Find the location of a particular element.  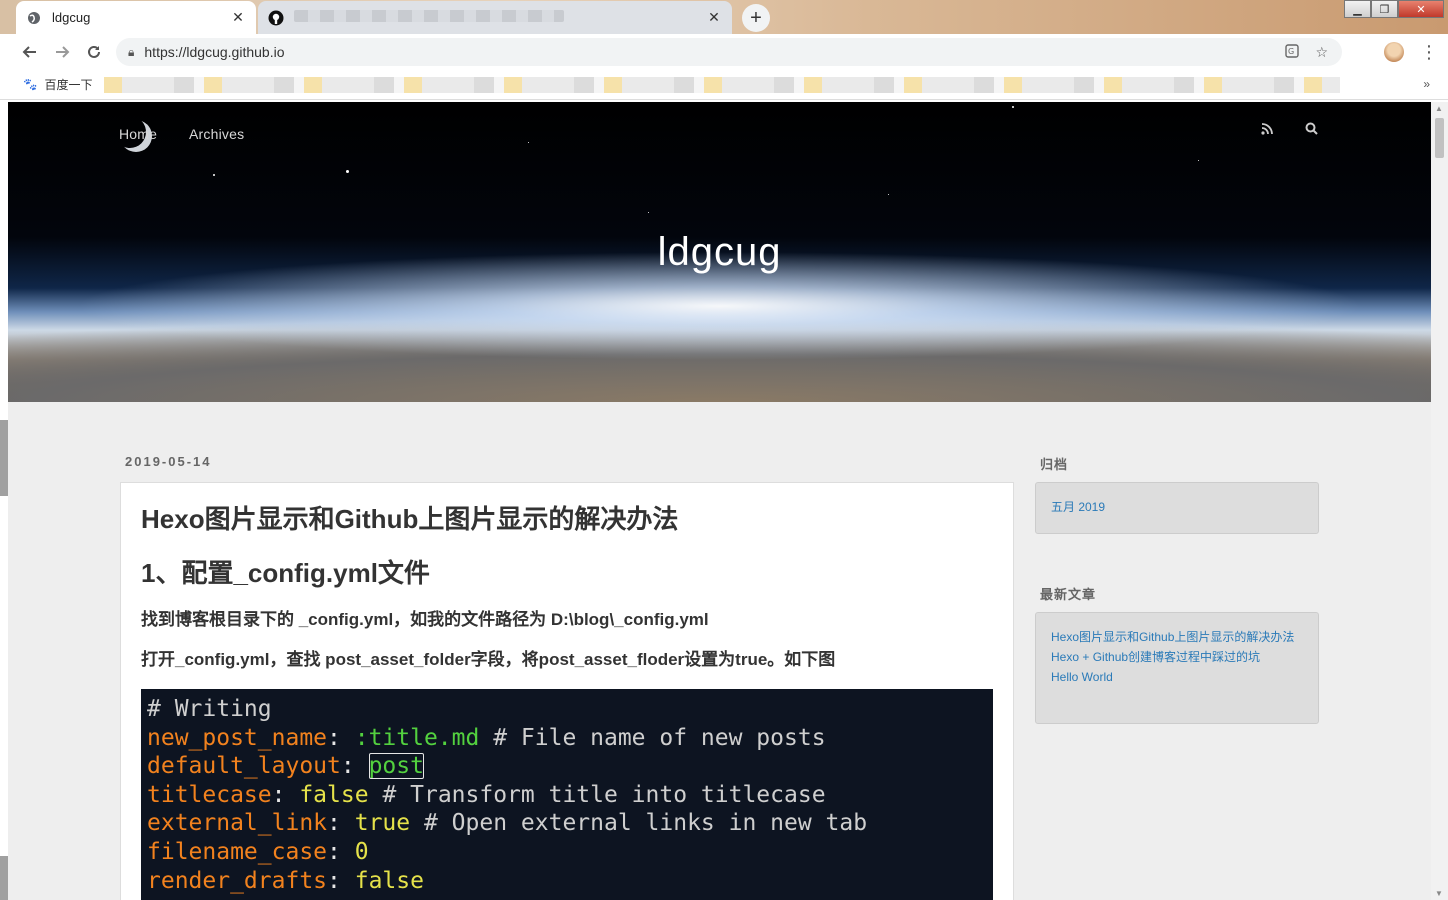

more-bookmarks-icon: » is located at coordinates (1426, 84).